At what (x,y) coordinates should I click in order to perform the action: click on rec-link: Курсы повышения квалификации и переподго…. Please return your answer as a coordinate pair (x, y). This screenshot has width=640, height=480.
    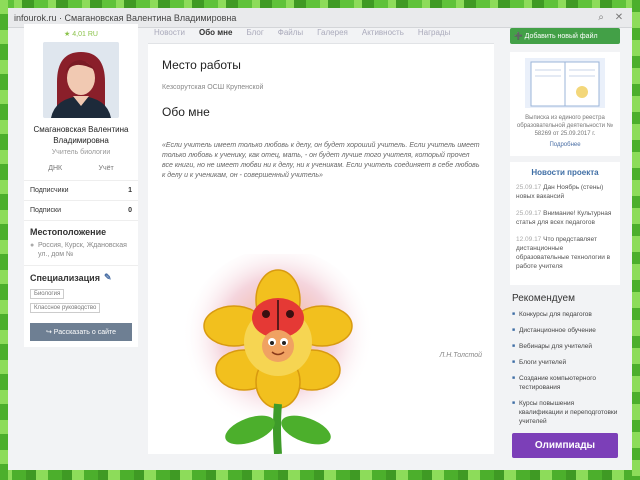
    Looking at the image, I should click on (565, 412).